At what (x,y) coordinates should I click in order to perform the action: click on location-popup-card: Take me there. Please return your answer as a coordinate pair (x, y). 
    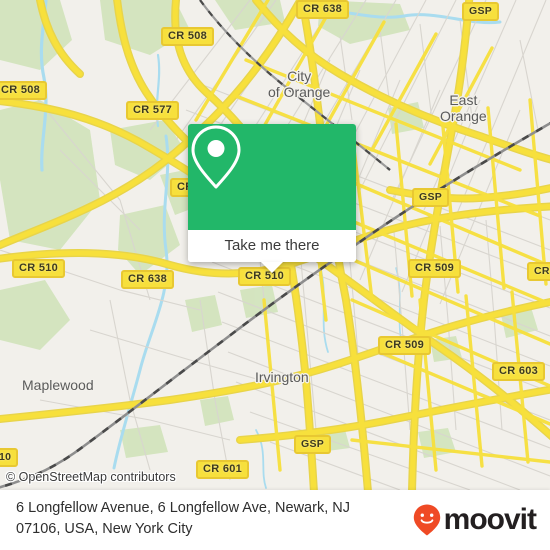
    Looking at the image, I should click on (272, 198).